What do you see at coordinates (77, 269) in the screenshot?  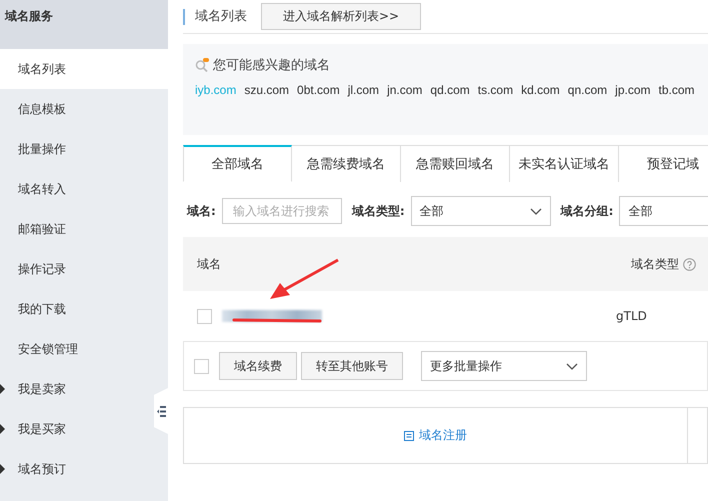 I see `sidebar-item: 操作记录` at bounding box center [77, 269].